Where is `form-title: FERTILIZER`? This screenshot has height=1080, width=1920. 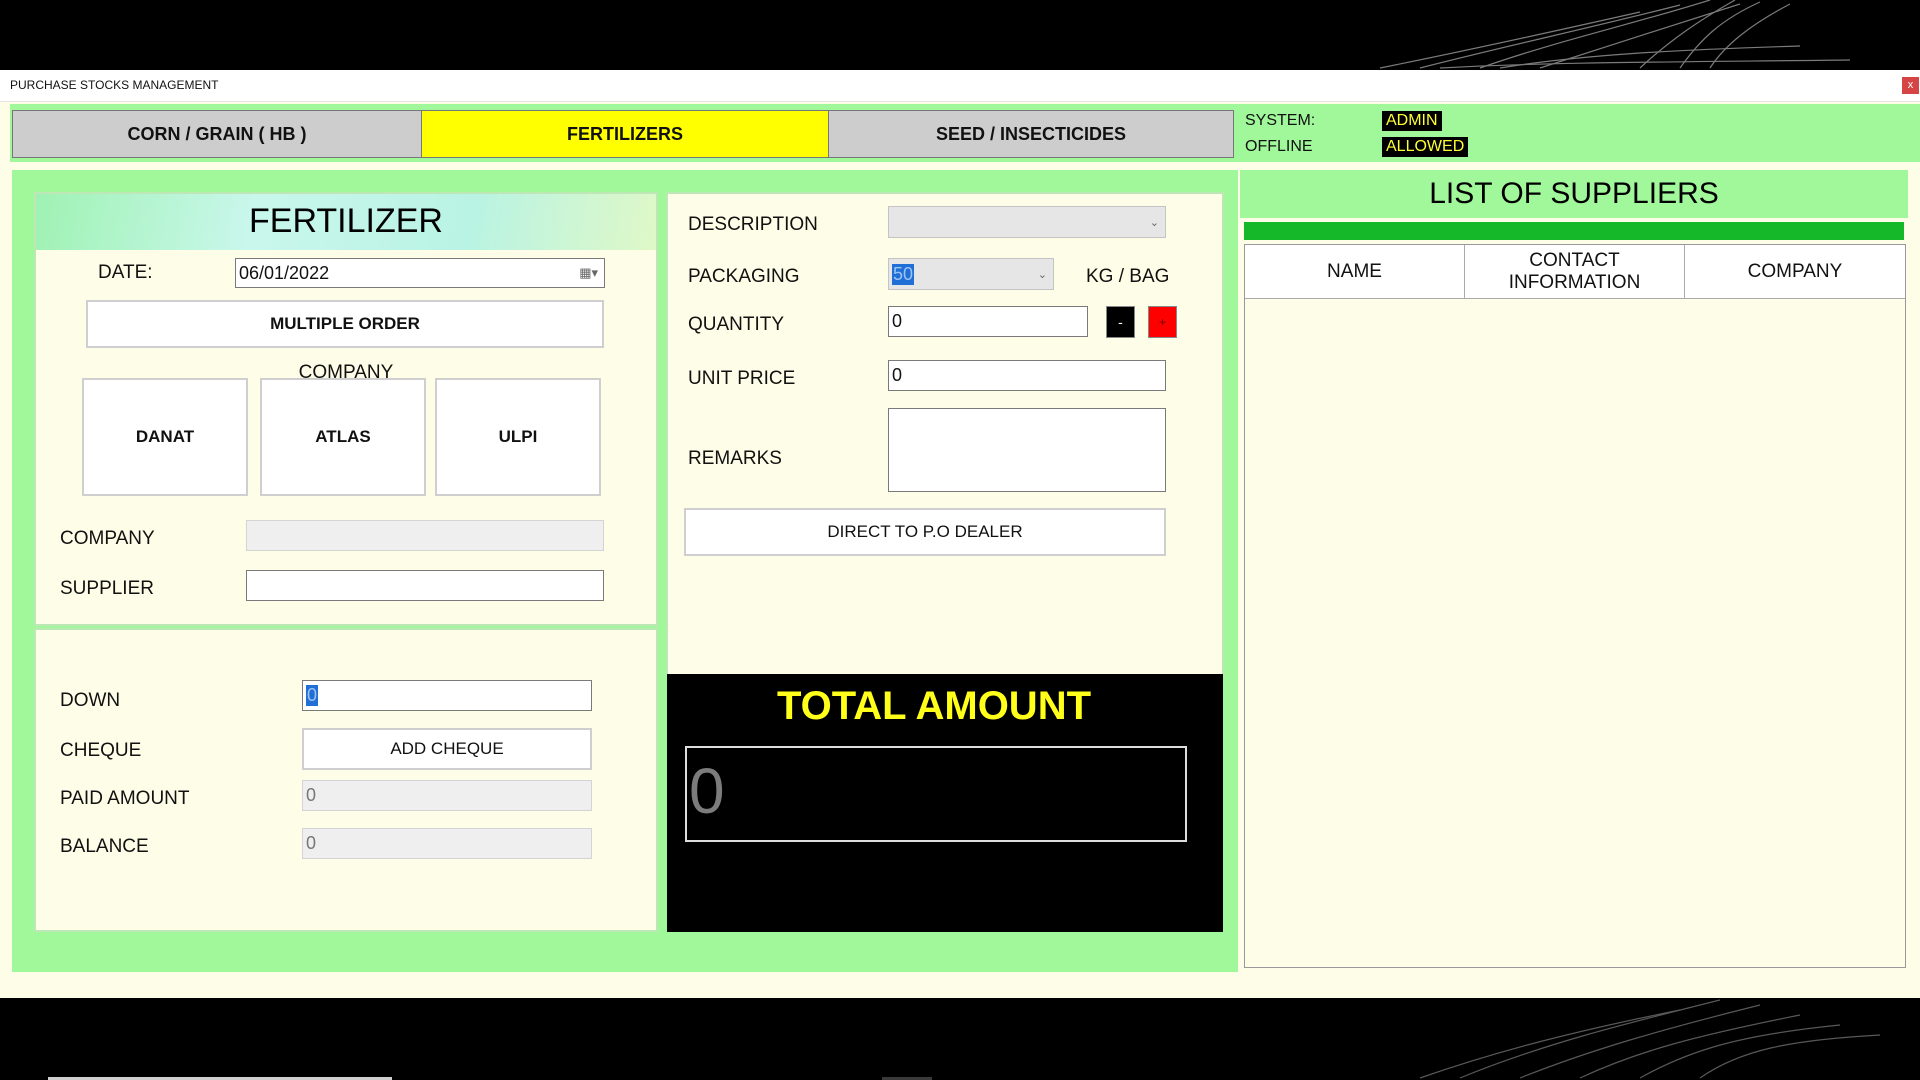 form-title: FERTILIZER is located at coordinates (346, 221).